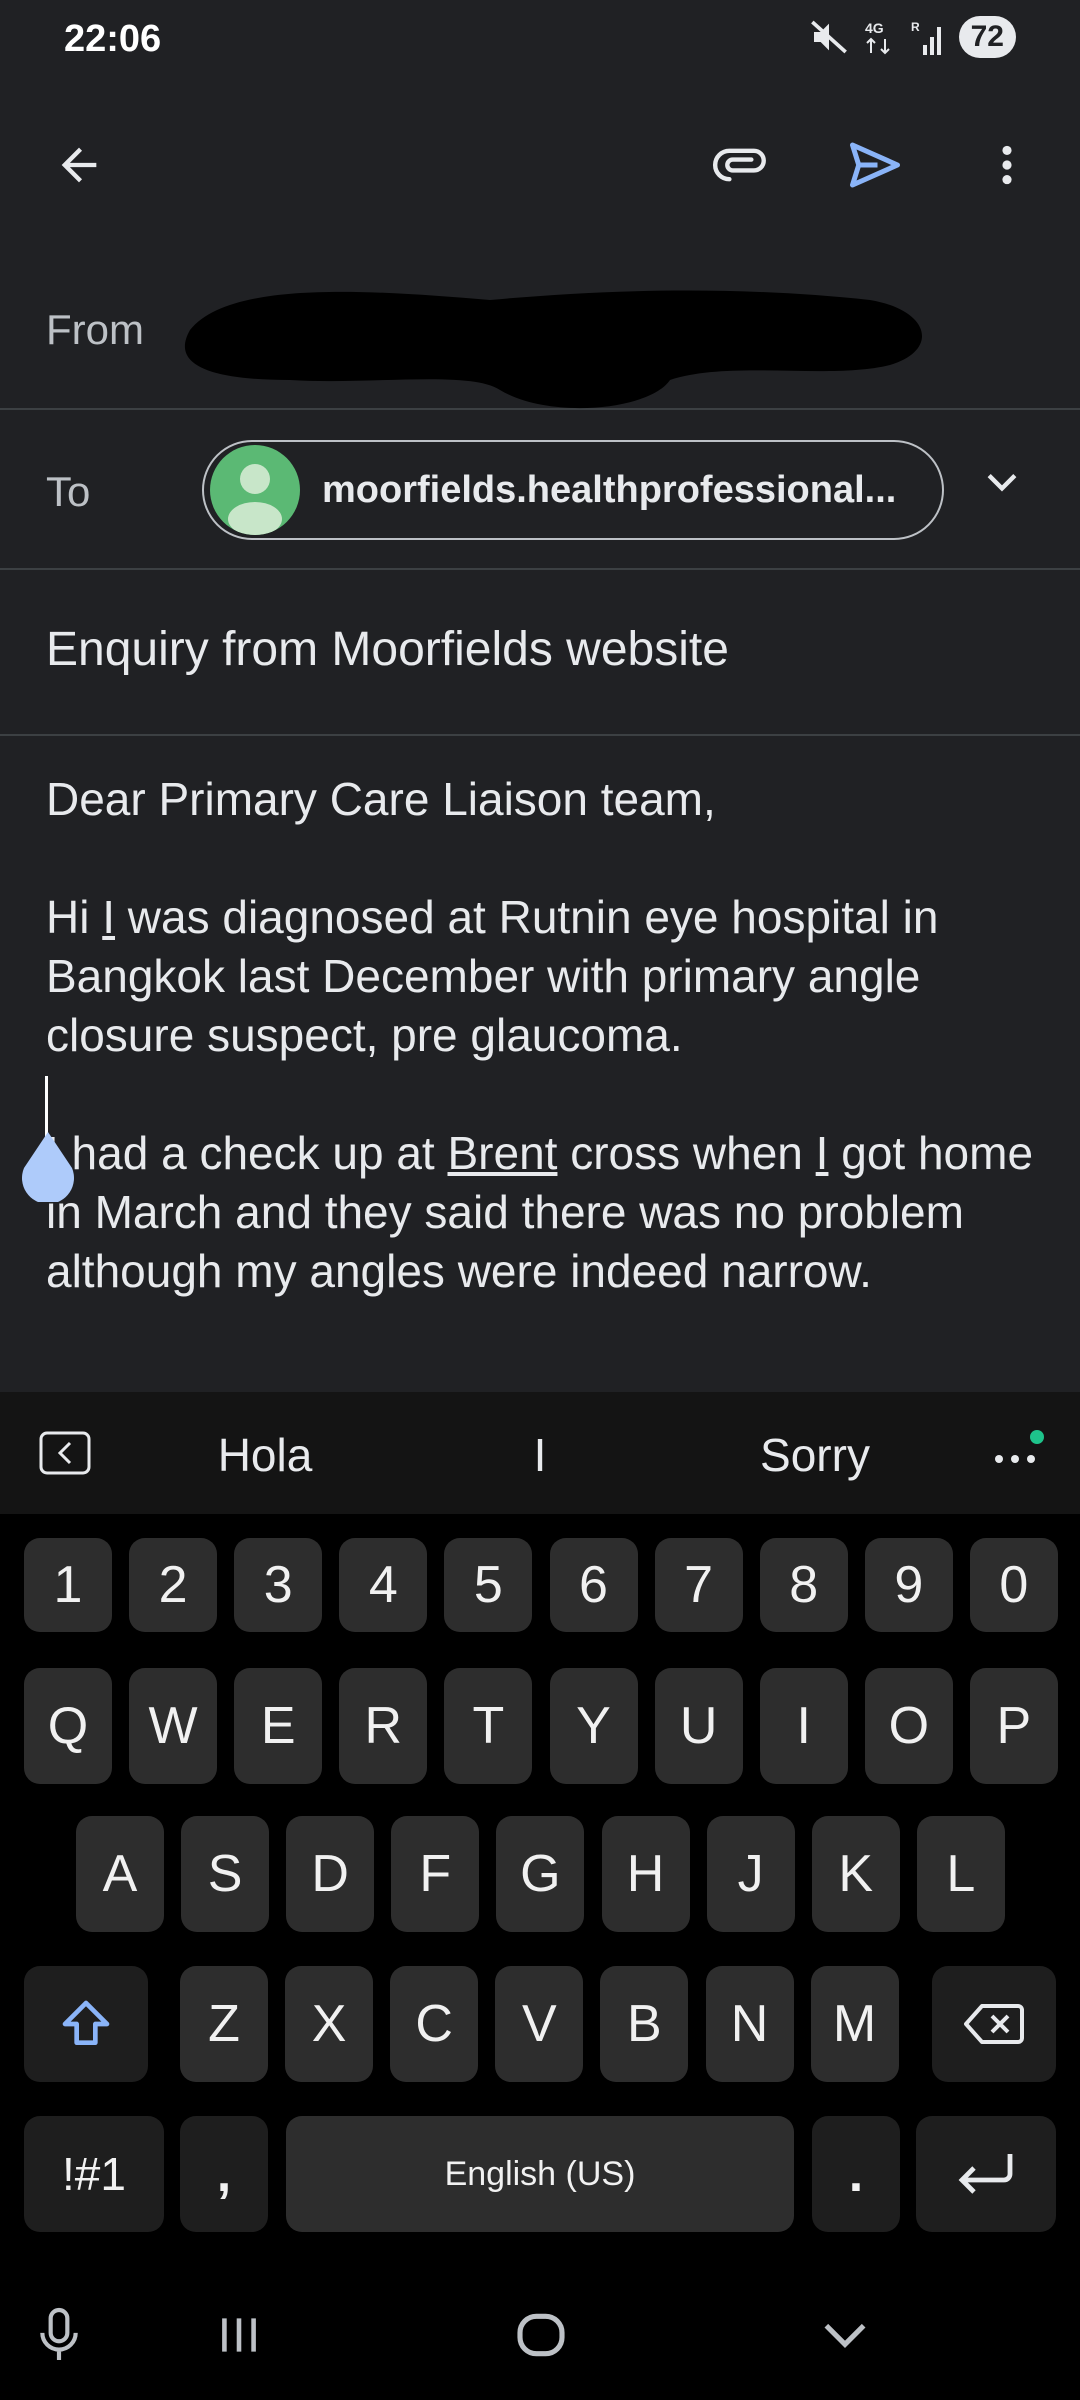  What do you see at coordinates (856, 2174) in the screenshot?
I see `period-key: .` at bounding box center [856, 2174].